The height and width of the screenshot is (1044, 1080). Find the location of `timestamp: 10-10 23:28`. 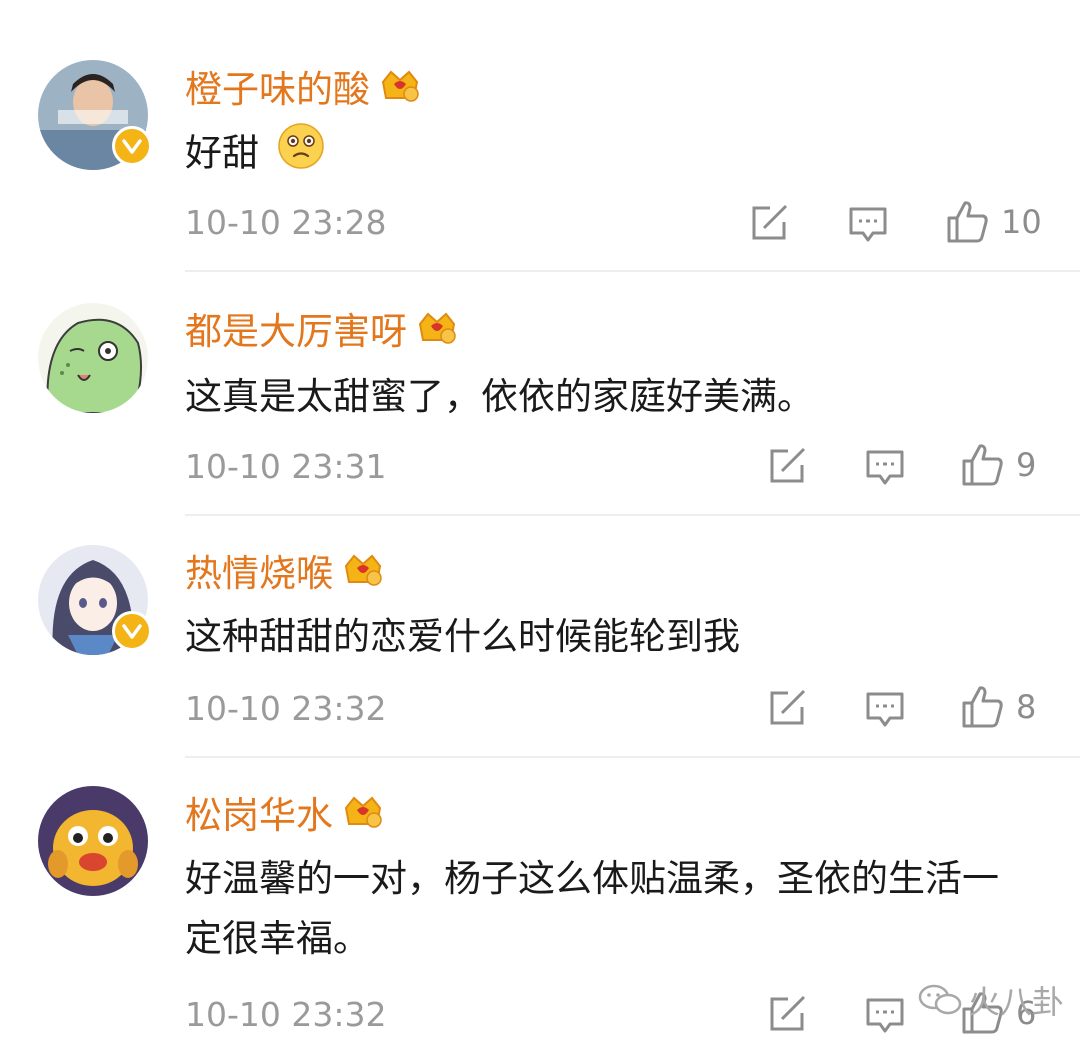

timestamp: 10-10 23:28 is located at coordinates (286, 222).